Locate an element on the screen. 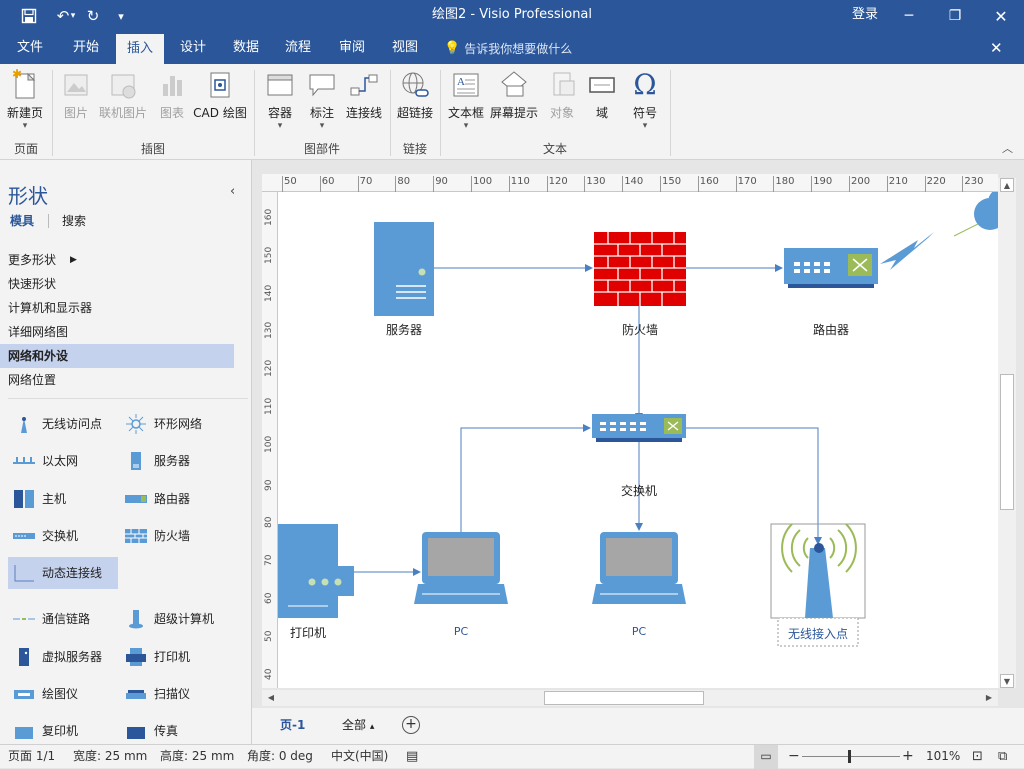 The height and width of the screenshot is (769, 1024). more-shapes-item: 更多形状 ▶ is located at coordinates (117, 260).